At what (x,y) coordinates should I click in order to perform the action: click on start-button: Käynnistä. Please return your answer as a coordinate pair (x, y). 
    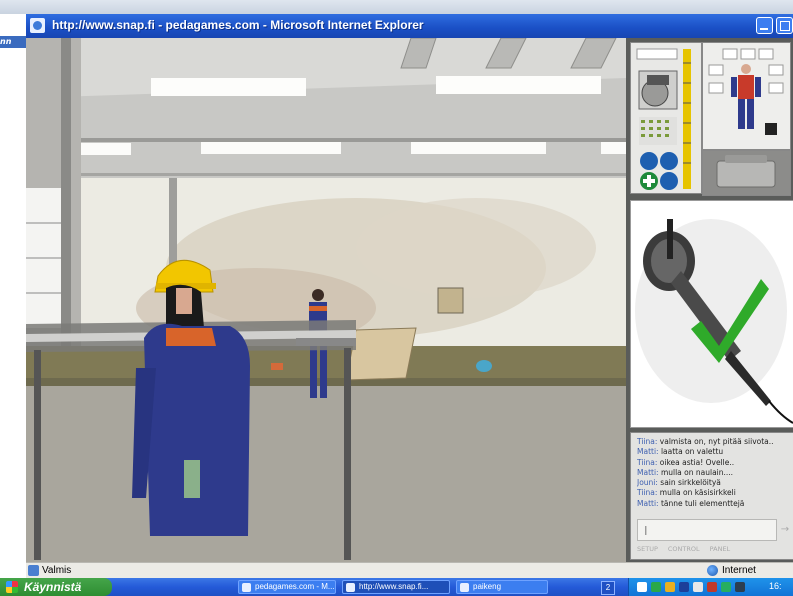
    Looking at the image, I should click on (56, 587).